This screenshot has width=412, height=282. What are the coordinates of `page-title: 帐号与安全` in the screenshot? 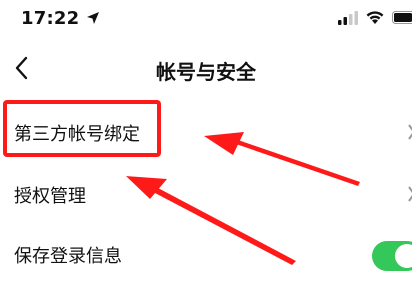 It's located at (206, 70).